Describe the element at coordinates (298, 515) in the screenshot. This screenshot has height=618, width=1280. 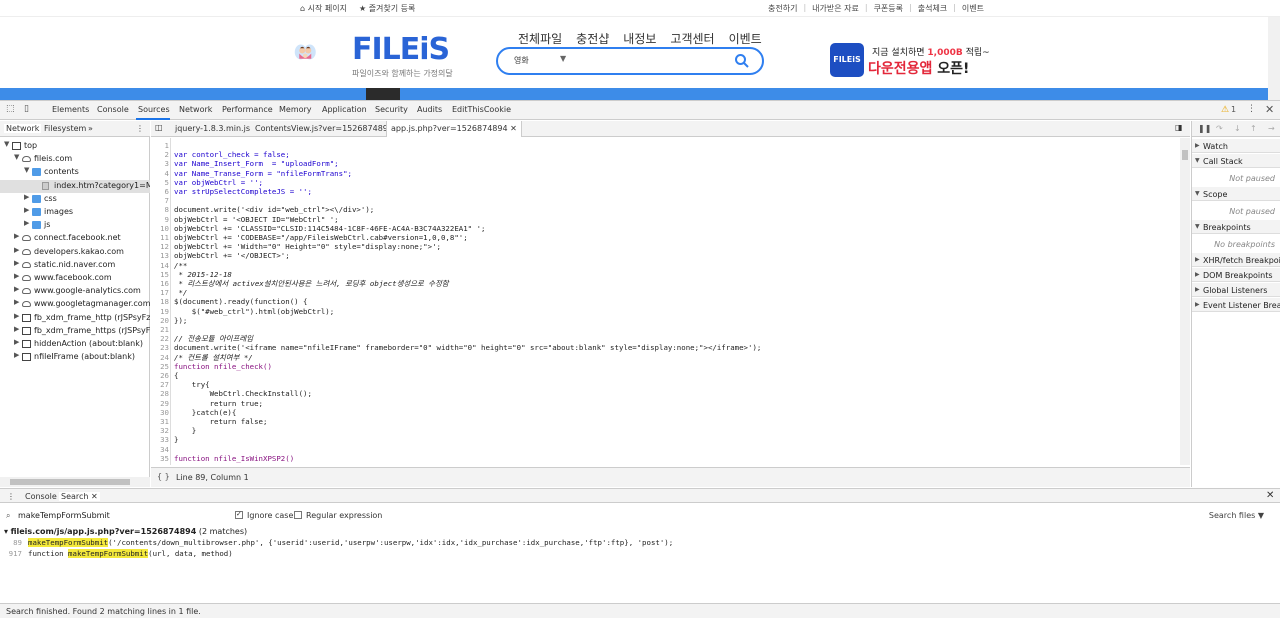
I see `regex-checkbox` at that location.